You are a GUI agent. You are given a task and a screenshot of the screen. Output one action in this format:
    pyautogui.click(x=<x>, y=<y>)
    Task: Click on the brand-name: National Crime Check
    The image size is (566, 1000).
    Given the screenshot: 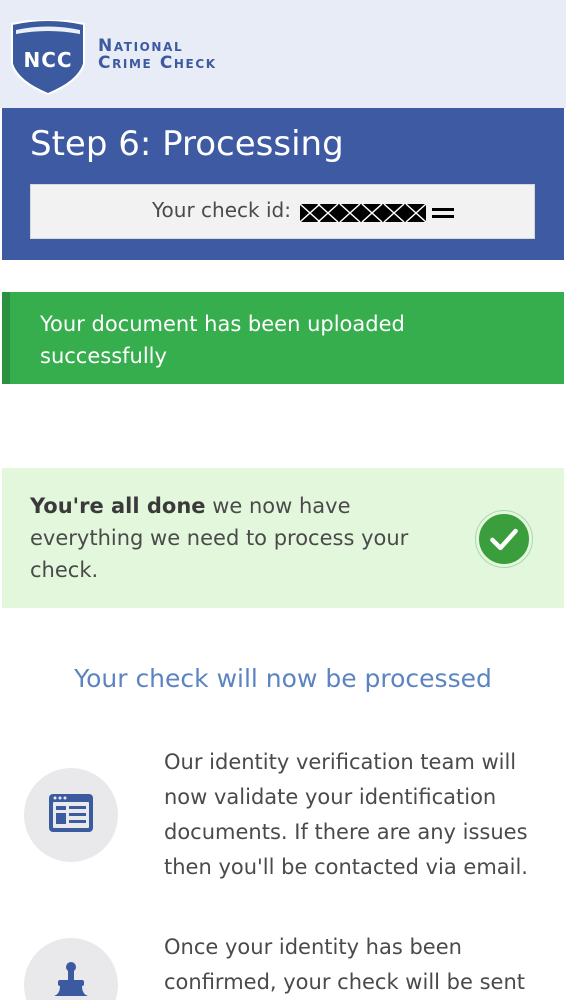 What is the action you would take?
    pyautogui.click(x=157, y=55)
    